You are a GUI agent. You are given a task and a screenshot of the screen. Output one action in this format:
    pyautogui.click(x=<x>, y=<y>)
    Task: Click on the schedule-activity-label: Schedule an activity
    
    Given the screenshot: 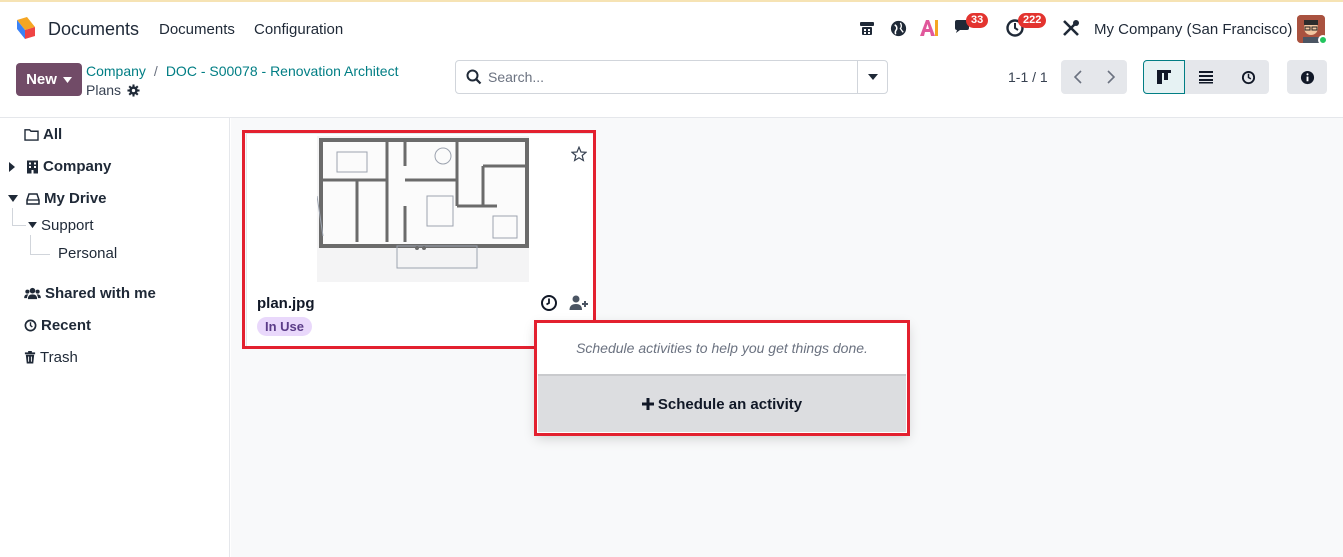 What is the action you would take?
    pyautogui.click(x=730, y=404)
    